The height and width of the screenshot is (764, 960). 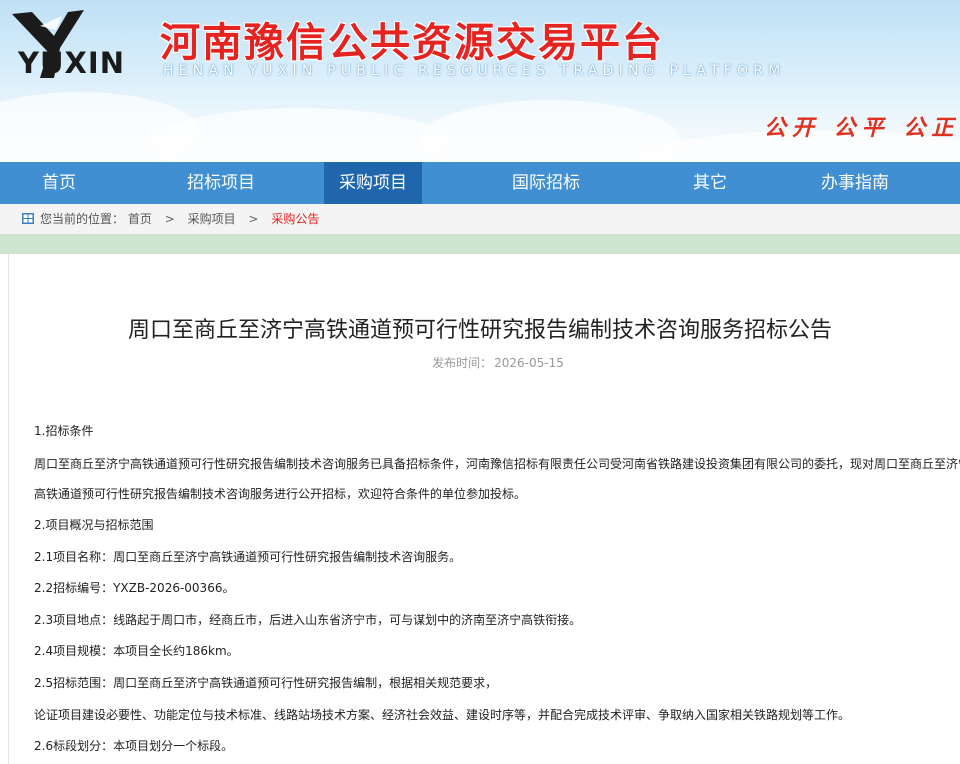 I want to click on location-grid-icon, so click(x=28, y=218).